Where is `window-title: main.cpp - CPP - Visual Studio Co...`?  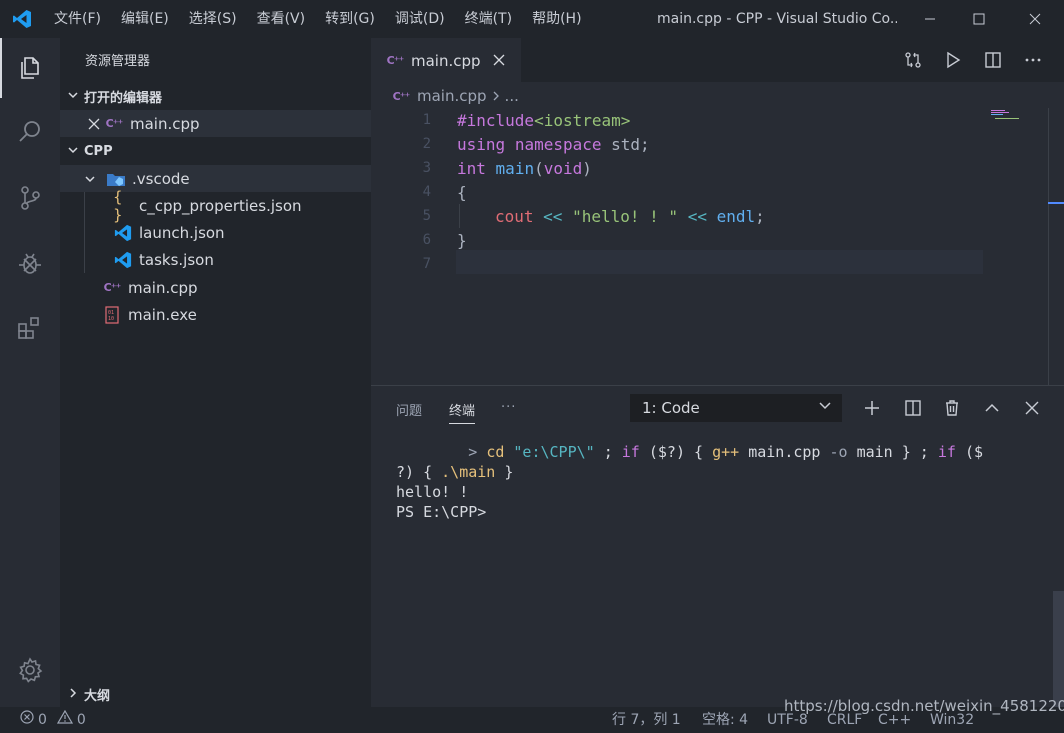 window-title: main.cpp - CPP - Visual Studio Co... is located at coordinates (777, 19).